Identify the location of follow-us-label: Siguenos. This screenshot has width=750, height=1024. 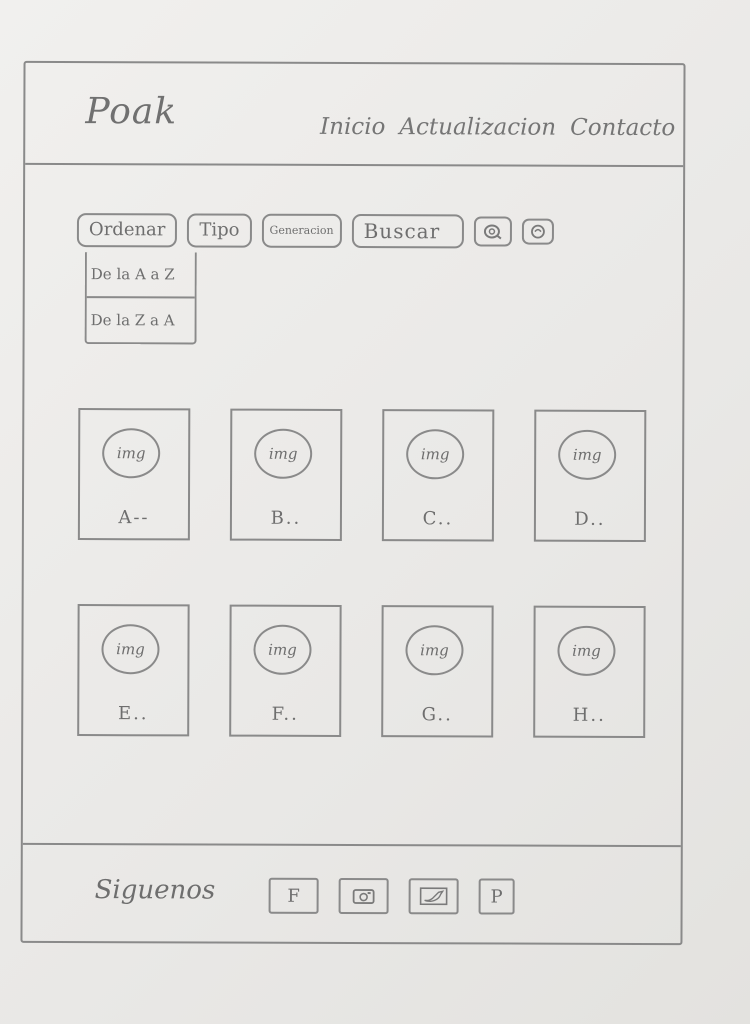
(155, 890).